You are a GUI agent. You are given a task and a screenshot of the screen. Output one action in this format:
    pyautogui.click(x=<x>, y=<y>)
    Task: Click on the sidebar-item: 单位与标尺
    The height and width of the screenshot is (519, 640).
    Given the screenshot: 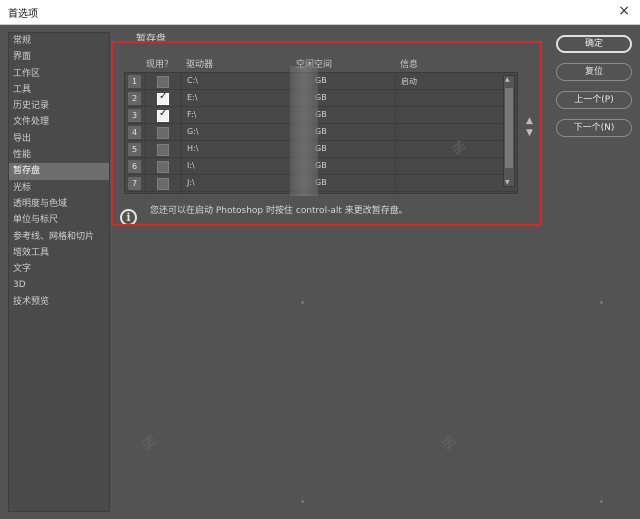 What is the action you would take?
    pyautogui.click(x=59, y=220)
    